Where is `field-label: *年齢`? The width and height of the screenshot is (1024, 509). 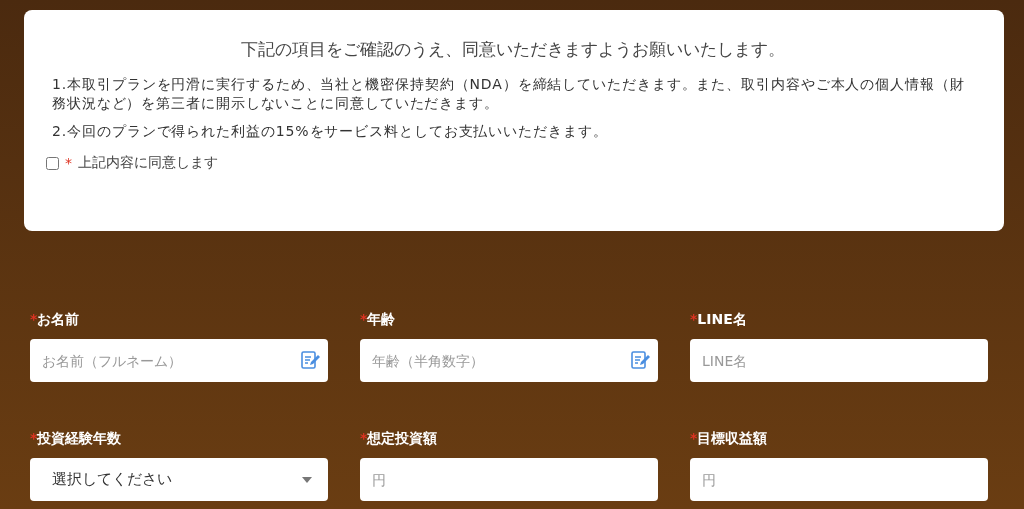
field-label: *年齢 is located at coordinates (378, 320).